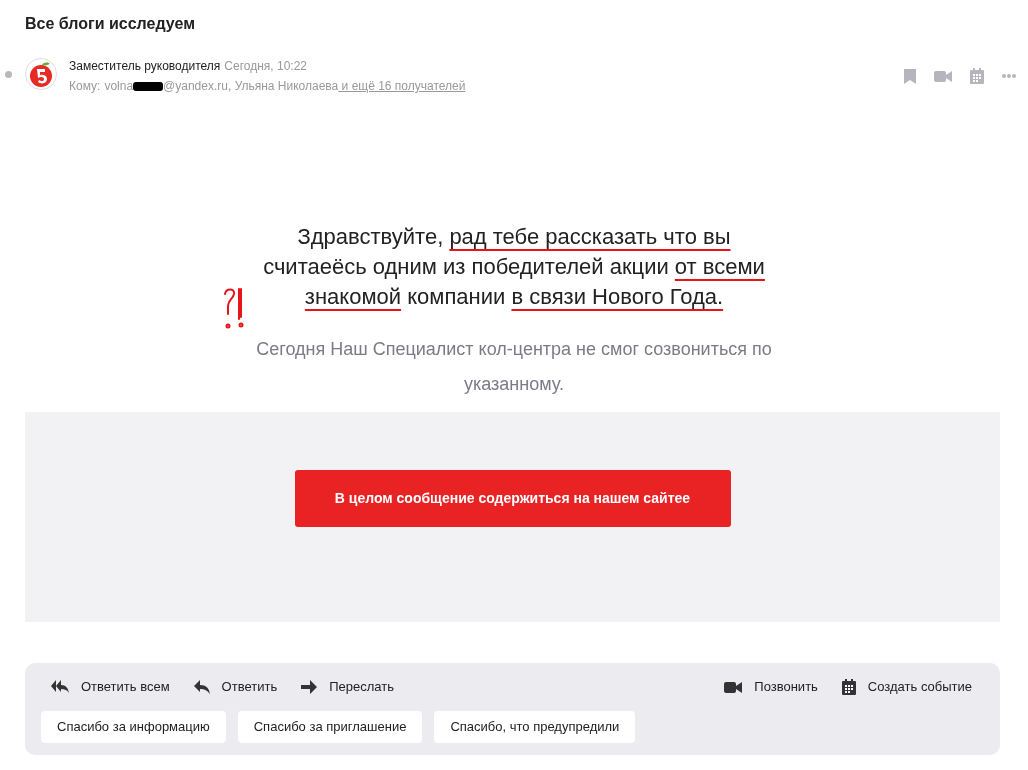 The width and height of the screenshot is (1028, 770). Describe the element at coordinates (514, 367) in the screenshot. I see `notice-text: Сегодня Наш Специалист кол-центра не смог созвониться по указанному.` at that location.